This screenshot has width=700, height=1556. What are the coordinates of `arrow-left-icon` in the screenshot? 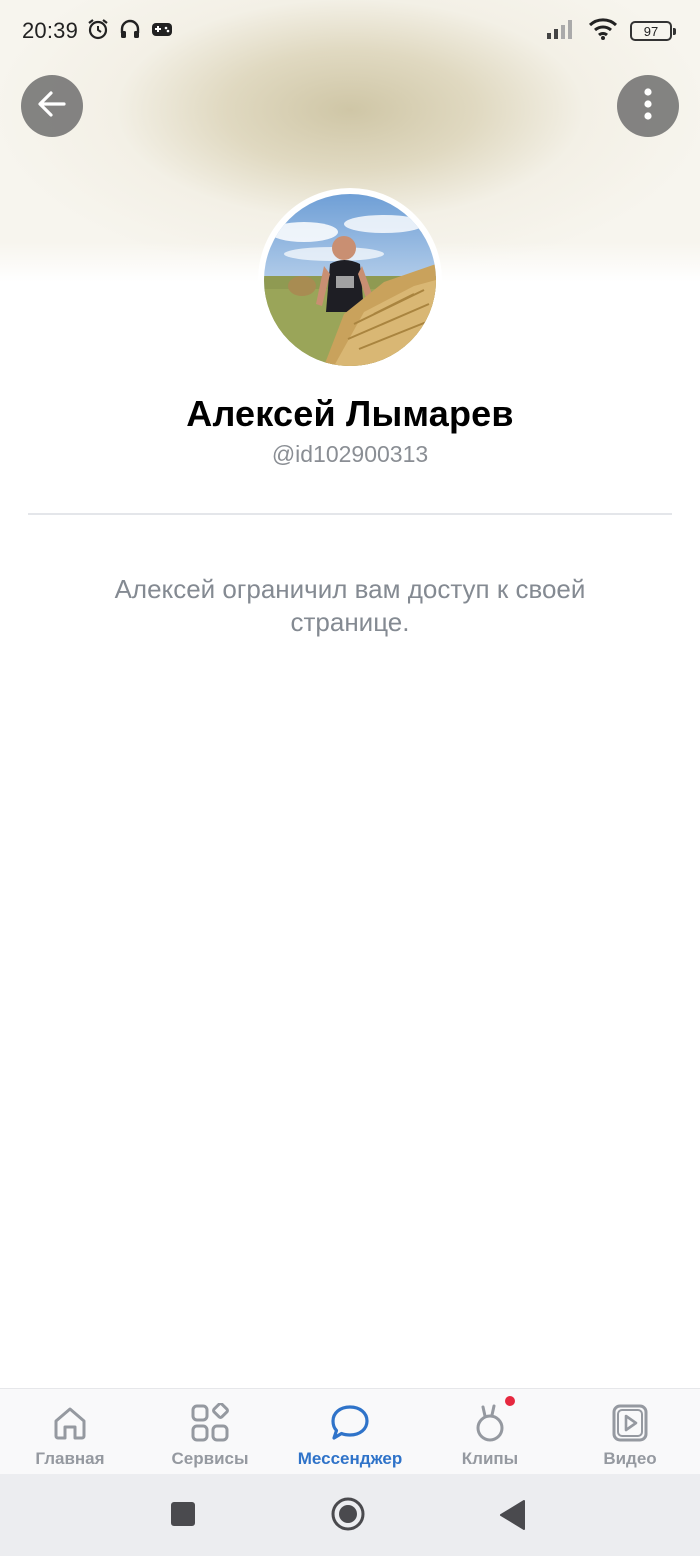 It's located at (52, 106).